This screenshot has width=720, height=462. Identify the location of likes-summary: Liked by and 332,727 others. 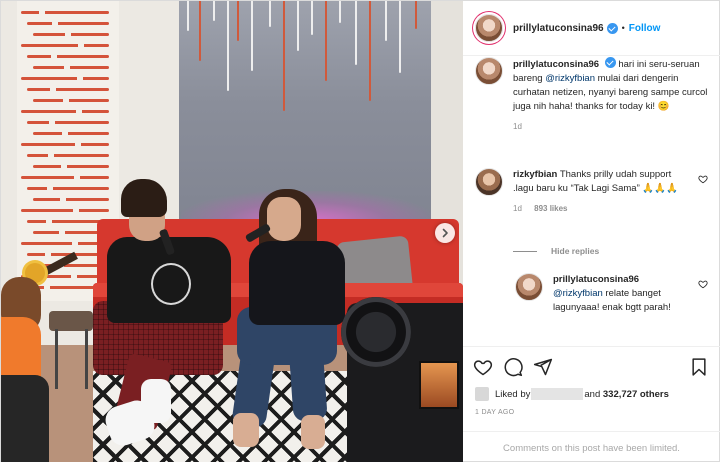
(572, 394).